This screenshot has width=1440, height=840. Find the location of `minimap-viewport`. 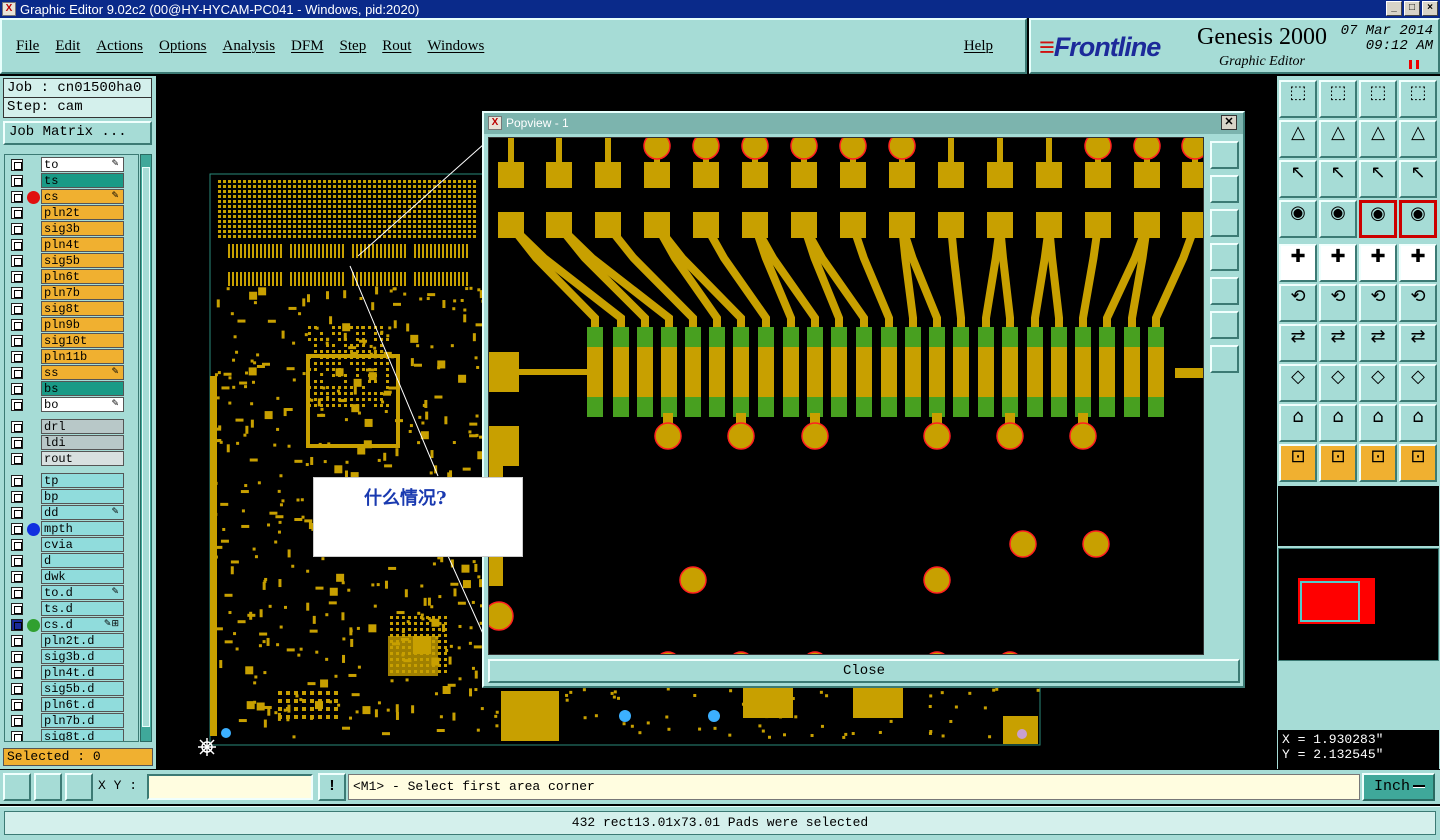

minimap-viewport is located at coordinates (1330, 601).